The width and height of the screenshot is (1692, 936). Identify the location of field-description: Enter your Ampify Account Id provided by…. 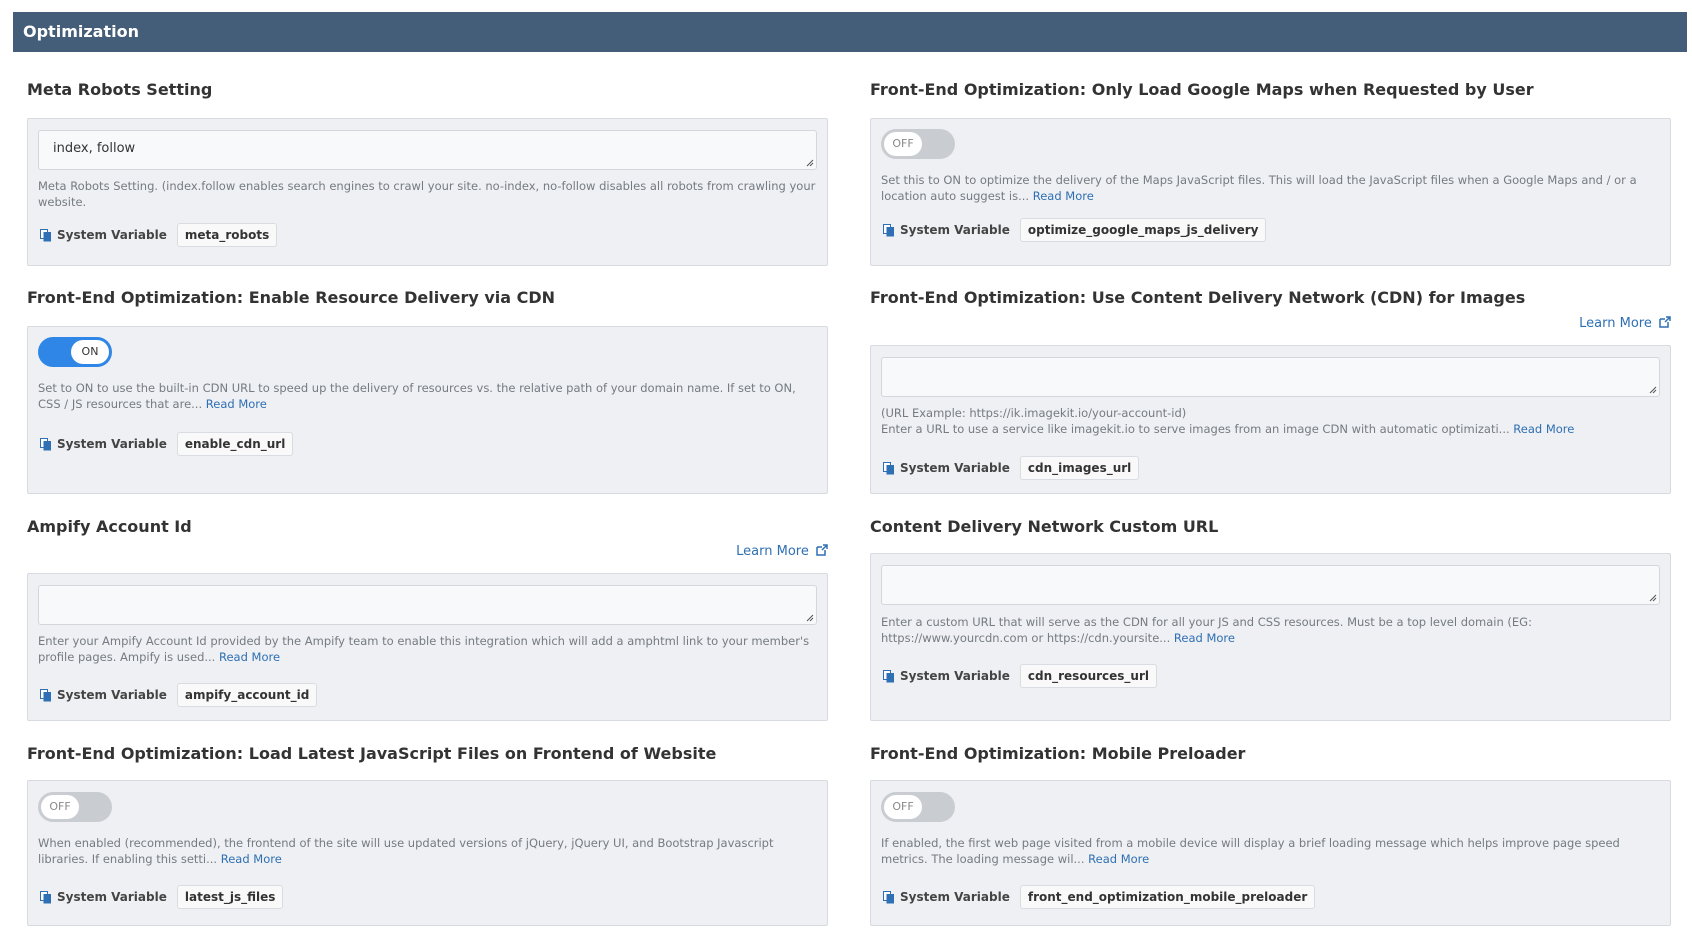
(428, 649).